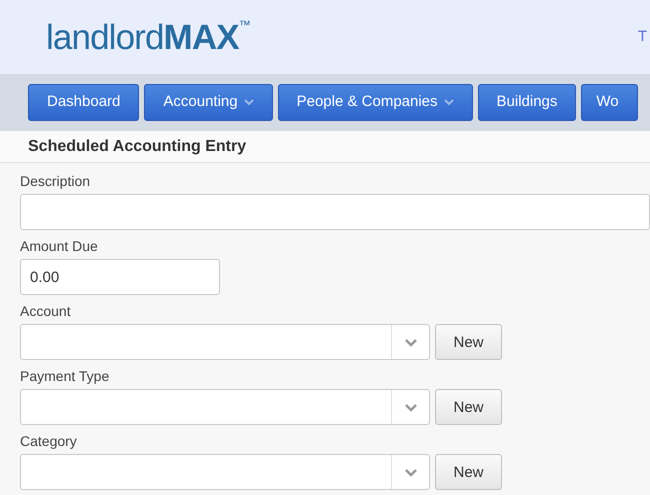  What do you see at coordinates (609, 102) in the screenshot?
I see `nav-button: Wo` at bounding box center [609, 102].